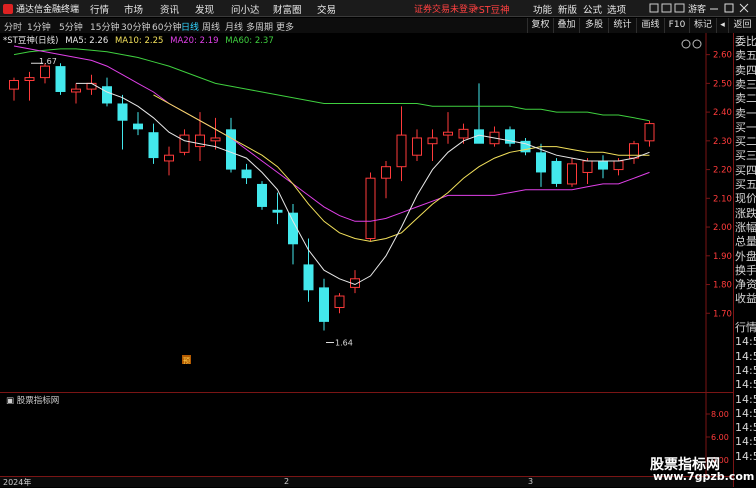 The height and width of the screenshot is (488, 756). Describe the element at coordinates (722, 25) in the screenshot. I see `expand-icon: ◂` at that location.